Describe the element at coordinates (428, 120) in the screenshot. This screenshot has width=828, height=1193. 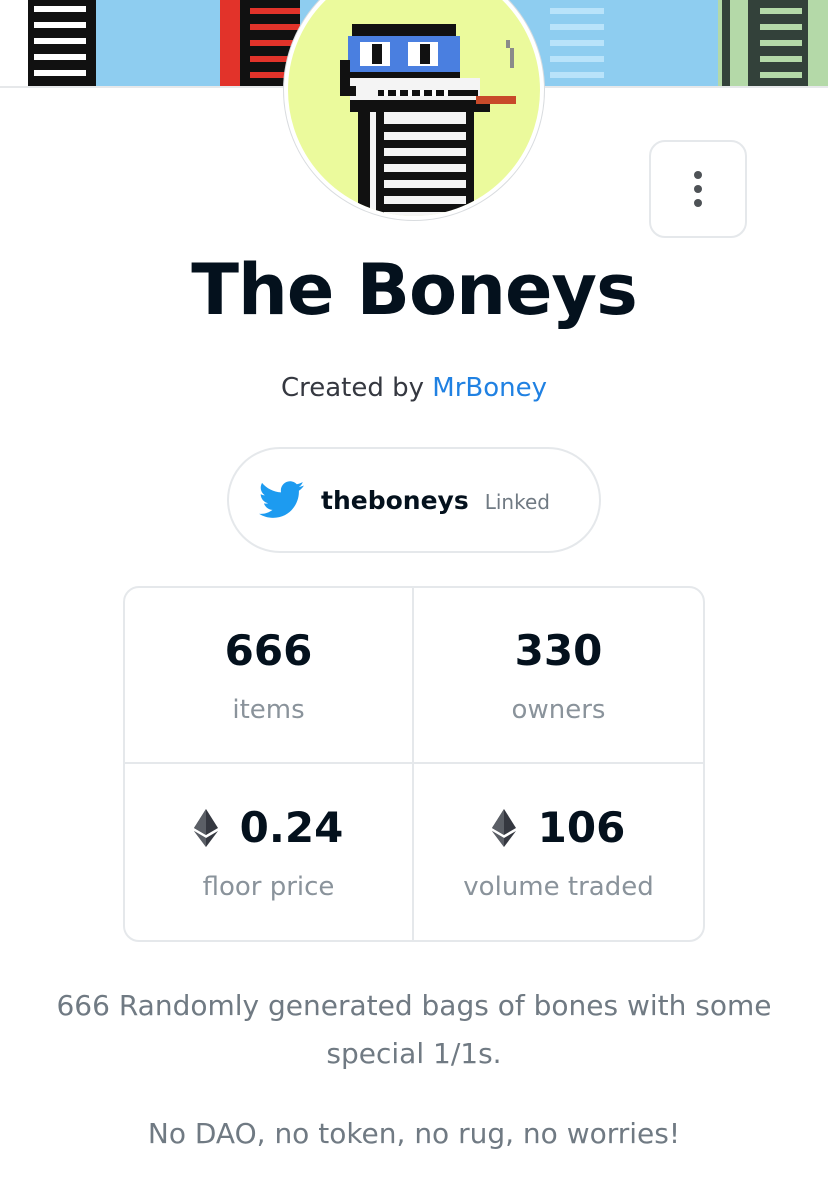
I see `skeleton-pixel-art-icon` at that location.